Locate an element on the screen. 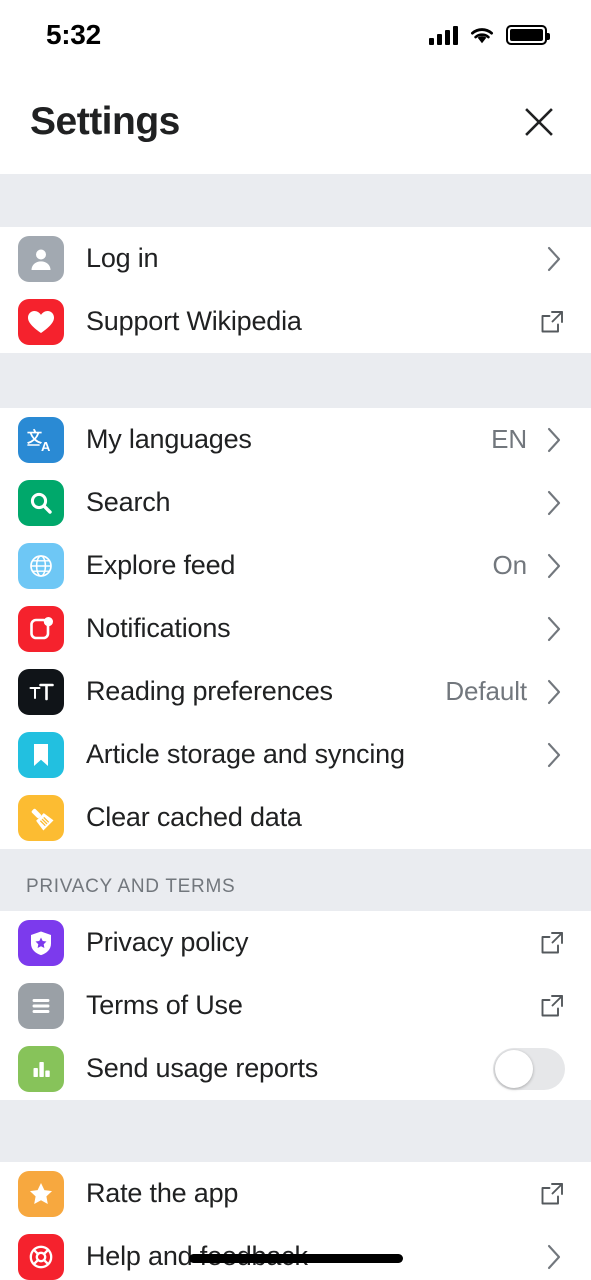 The height and width of the screenshot is (1280, 591). row-article-storage-and-syncing: Article storage and syncing is located at coordinates (295, 754).